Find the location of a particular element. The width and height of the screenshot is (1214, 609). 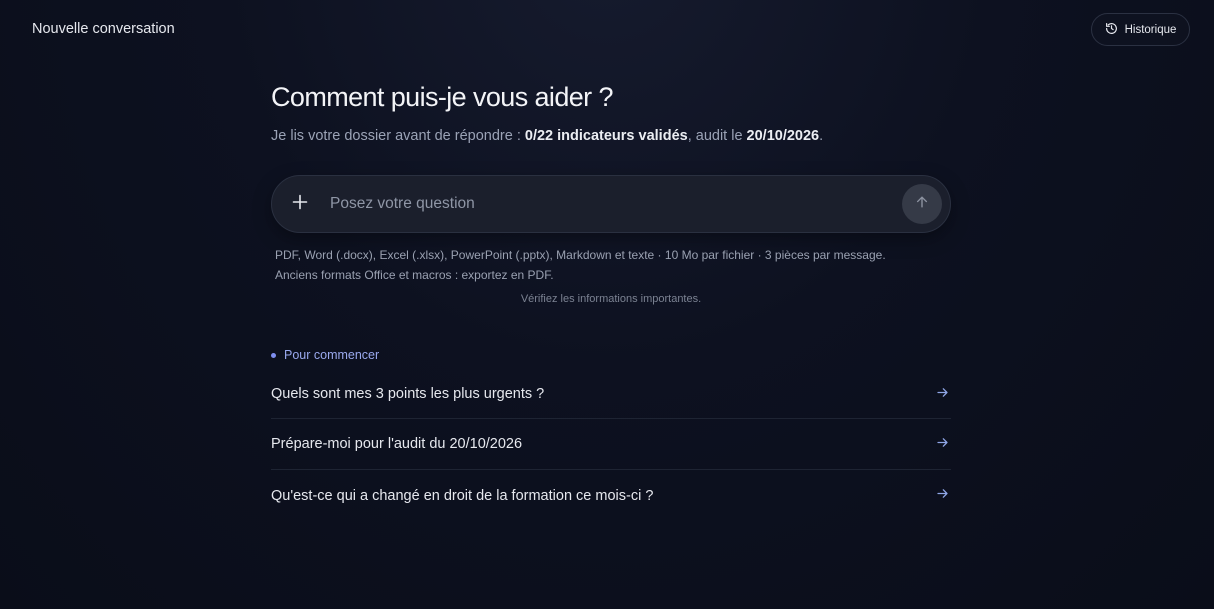

suggestion-item: Prépare-moi pour l'audit du 20/10/2026 is located at coordinates (611, 444).